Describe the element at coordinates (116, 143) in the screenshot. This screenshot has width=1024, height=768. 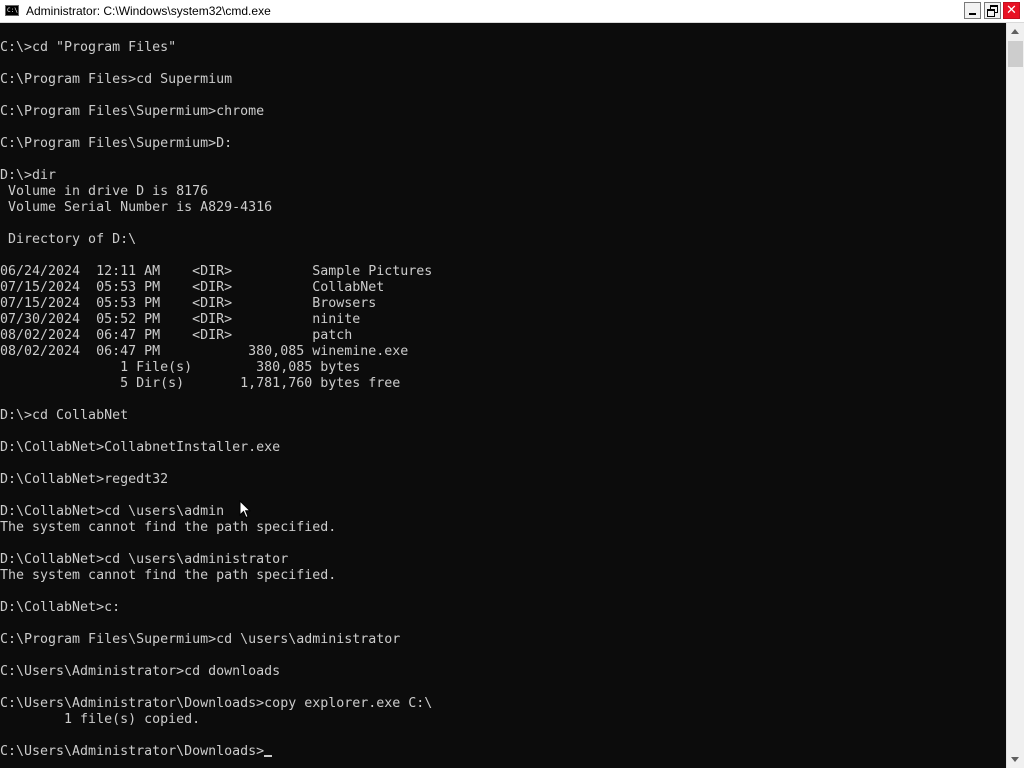
I see `console-line: C:\Program Files\Supermium>D:` at that location.